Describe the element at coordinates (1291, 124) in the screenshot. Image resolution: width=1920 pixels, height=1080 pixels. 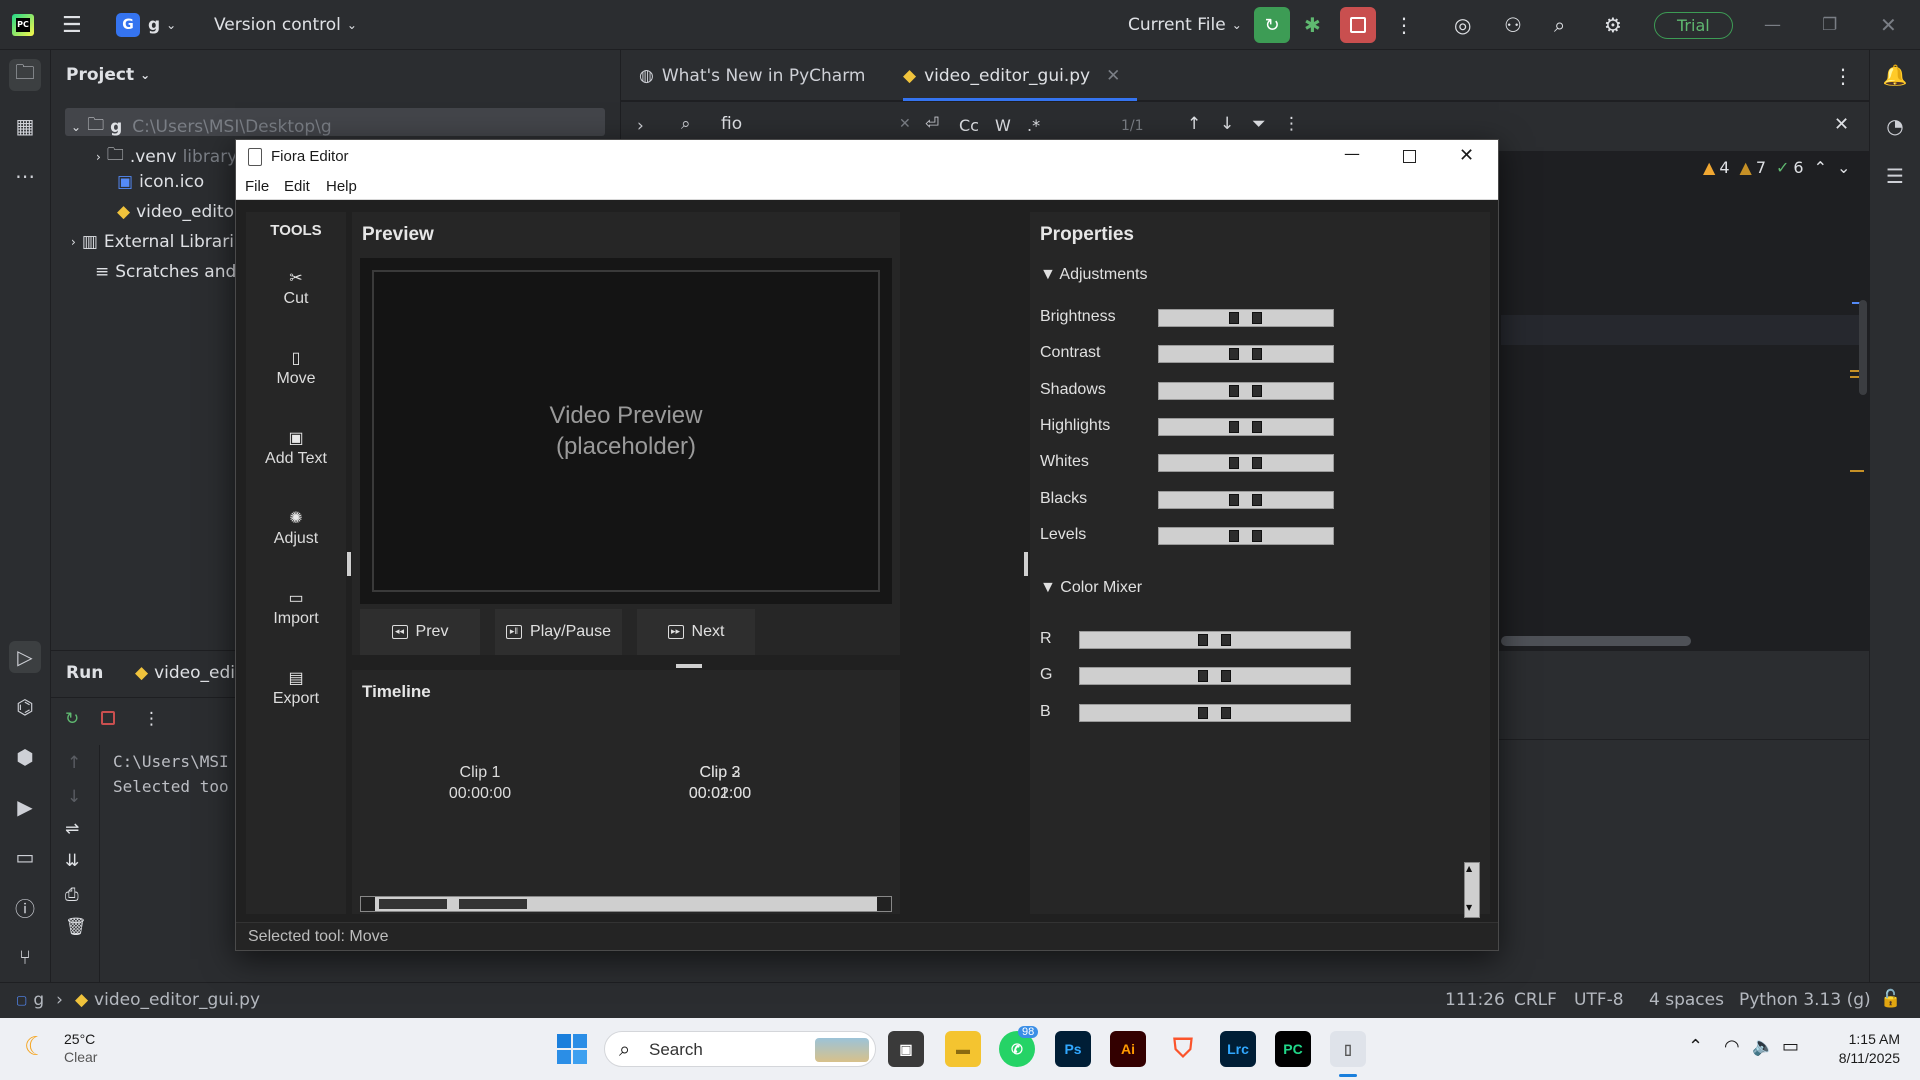
I see `find-more-icon: ⋮` at that location.